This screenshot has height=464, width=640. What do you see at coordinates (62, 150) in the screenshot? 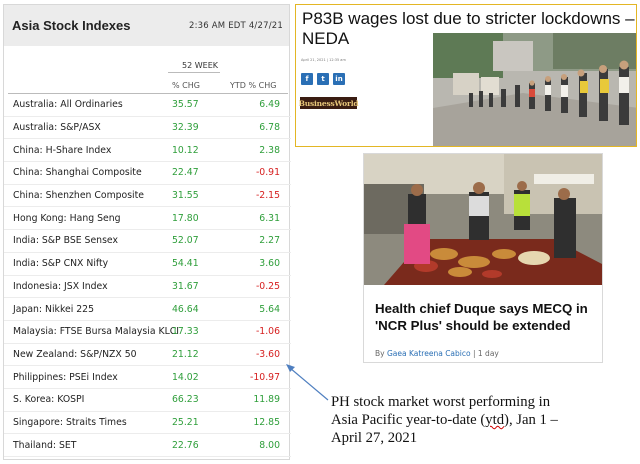
I see `index-name: China: H-Share Index` at bounding box center [62, 150].